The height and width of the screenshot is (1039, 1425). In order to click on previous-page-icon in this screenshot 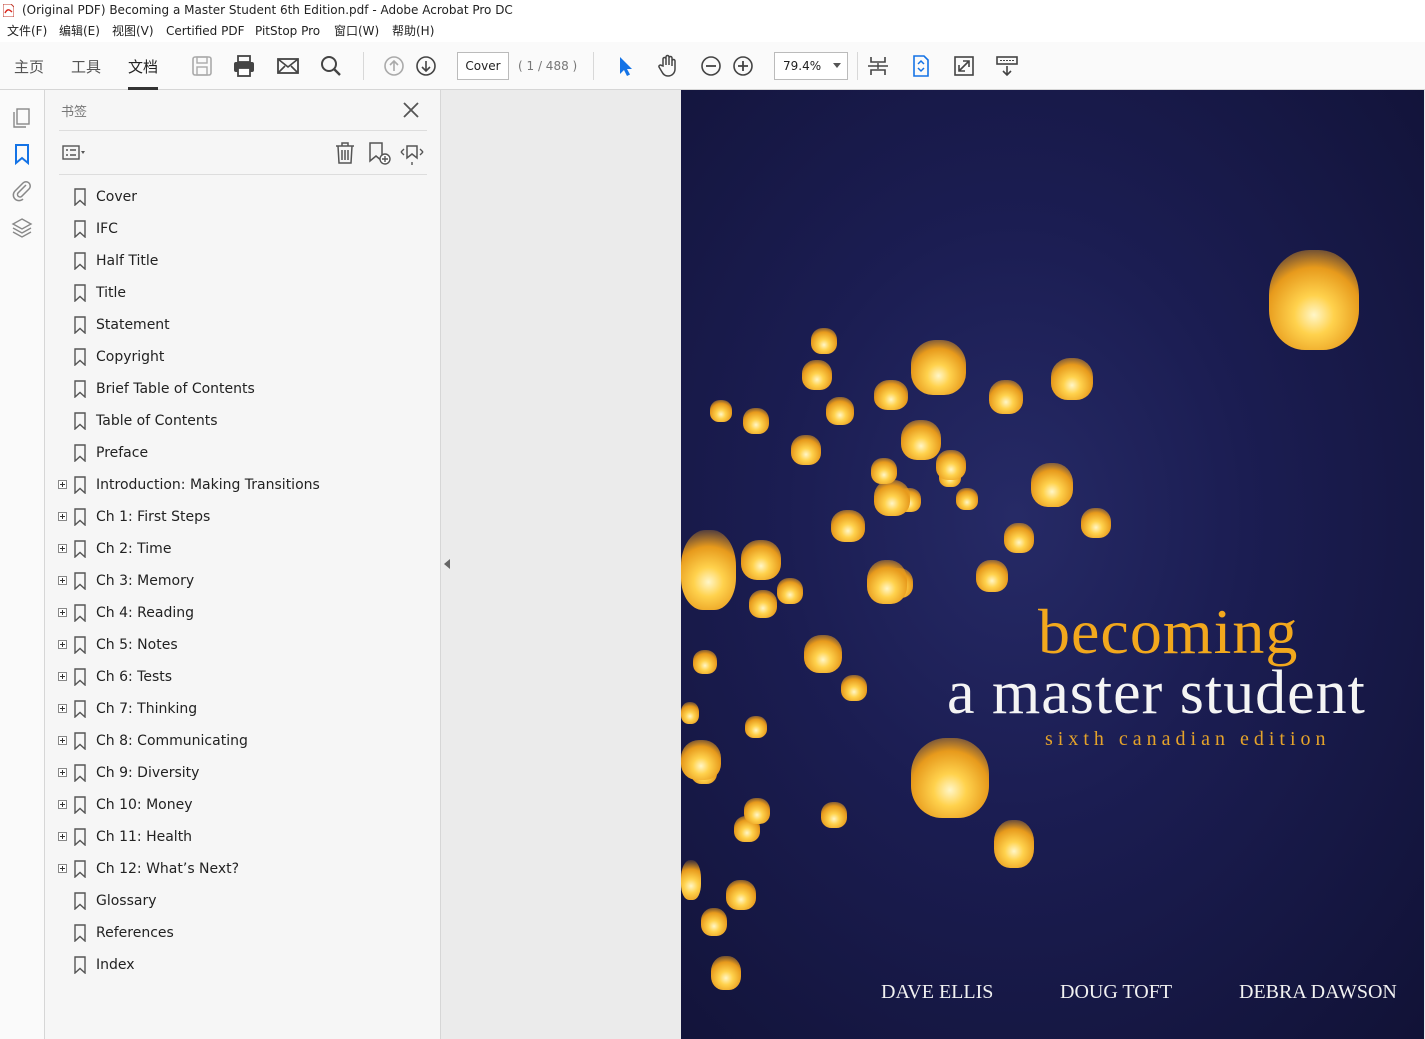, I will do `click(394, 66)`.